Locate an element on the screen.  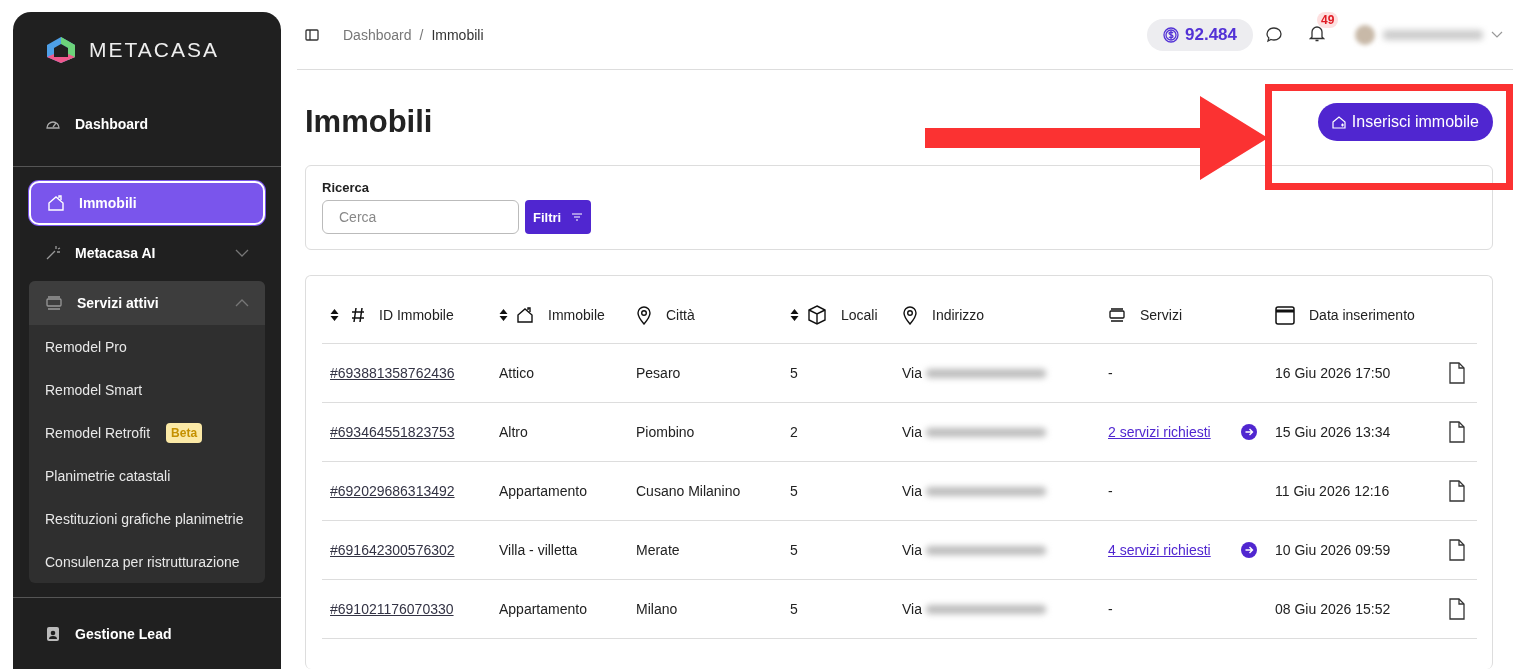
credits-badge: 92.484 is located at coordinates (1200, 34).